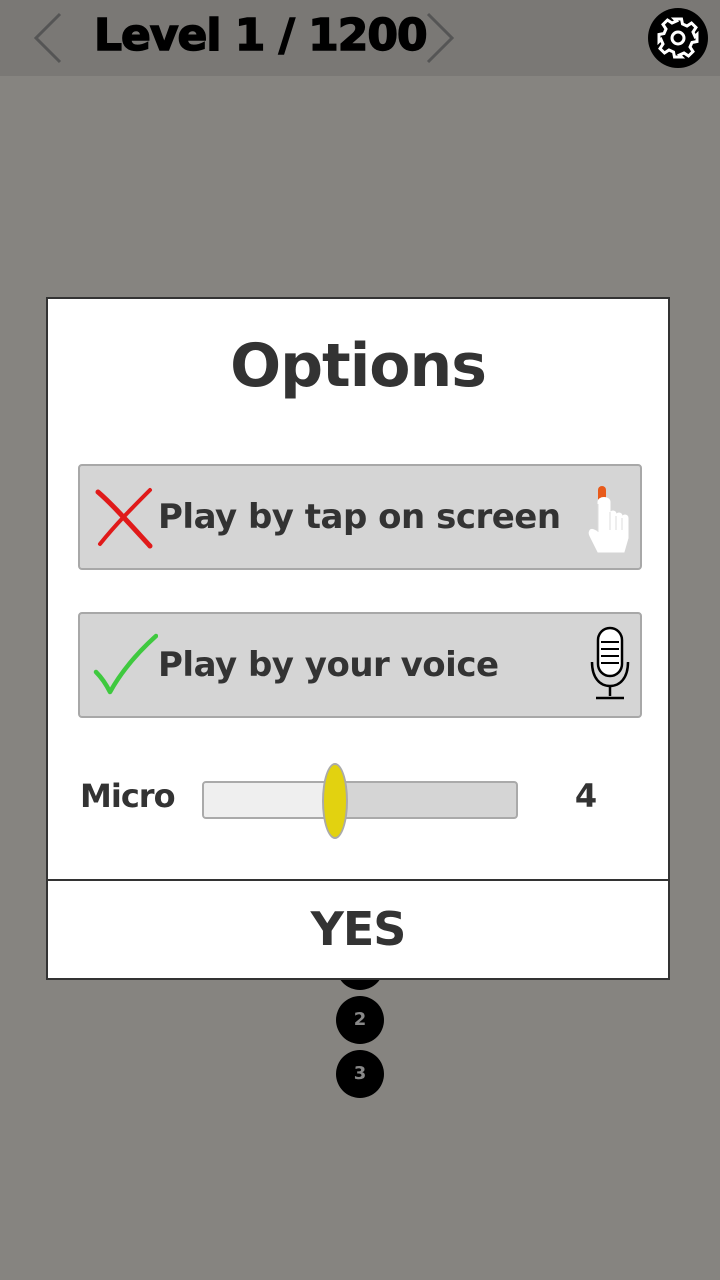 Image resolution: width=720 pixels, height=1280 pixels. I want to click on chevron-right-icon, so click(440, 38).